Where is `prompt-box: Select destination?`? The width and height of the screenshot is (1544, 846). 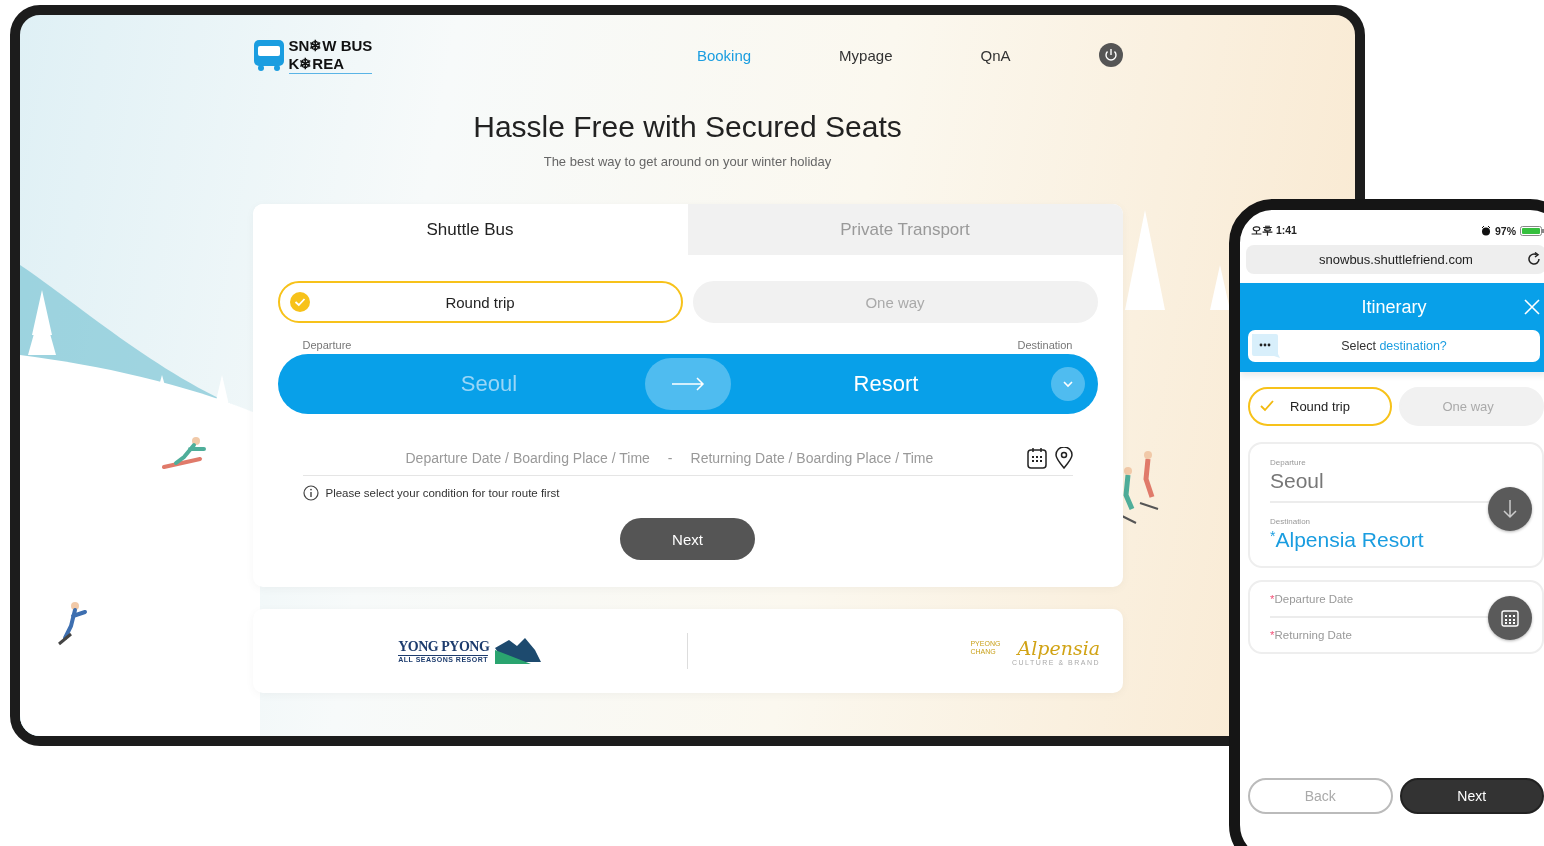
prompt-box: Select destination? is located at coordinates (1394, 346).